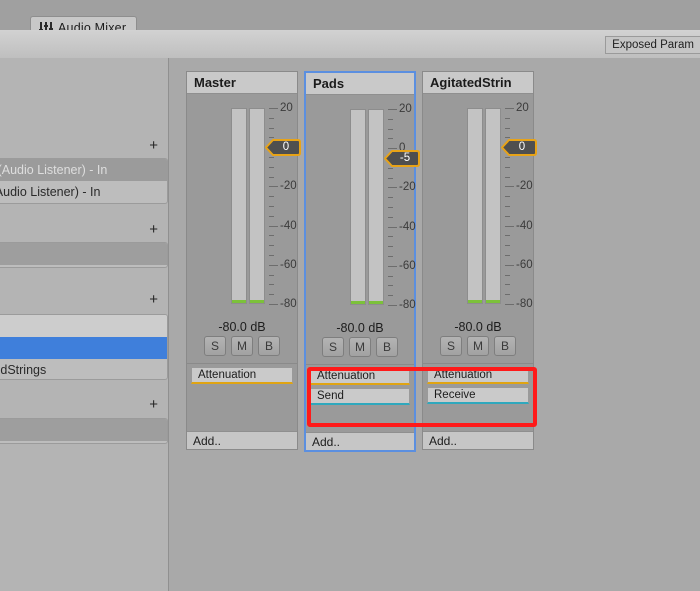 This screenshot has width=700, height=591. I want to click on add-view-button: +, so click(153, 404).